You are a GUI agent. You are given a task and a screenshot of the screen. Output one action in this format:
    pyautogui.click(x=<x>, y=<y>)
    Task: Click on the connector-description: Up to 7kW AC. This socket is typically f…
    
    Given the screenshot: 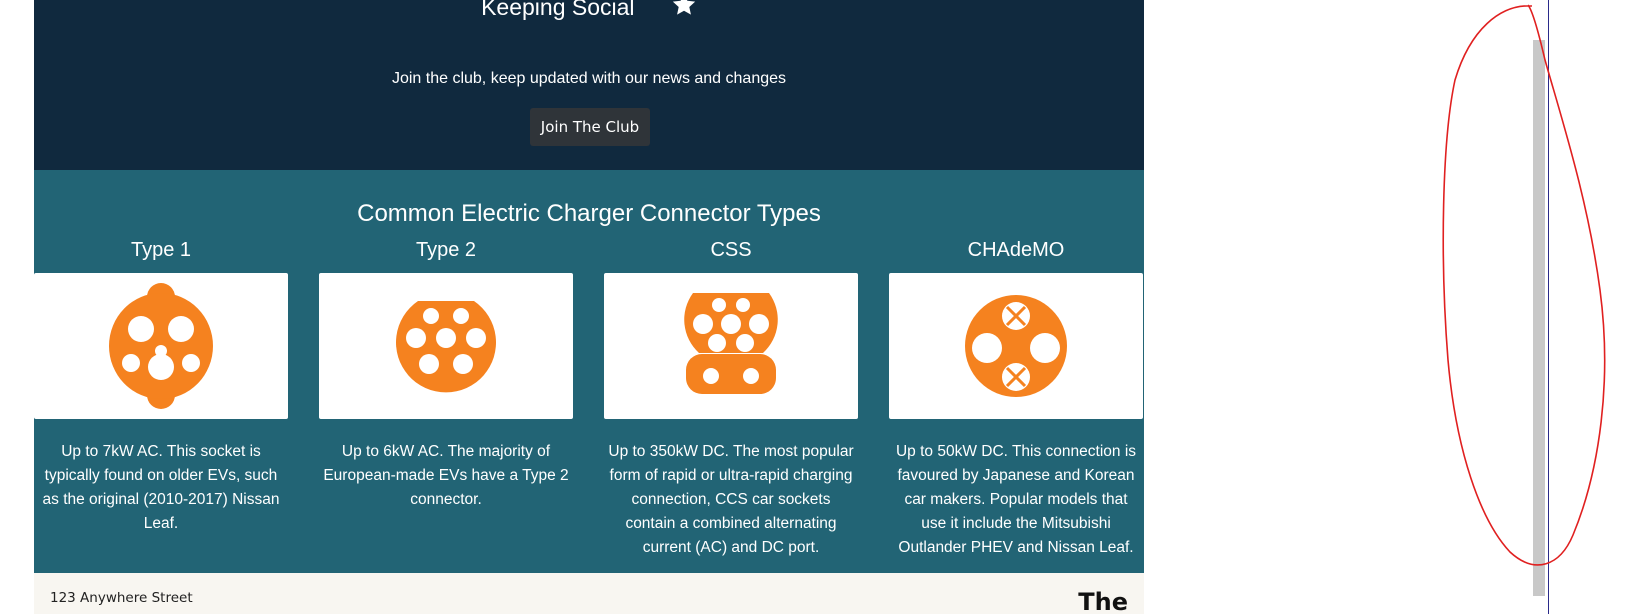 What is the action you would take?
    pyautogui.click(x=161, y=487)
    